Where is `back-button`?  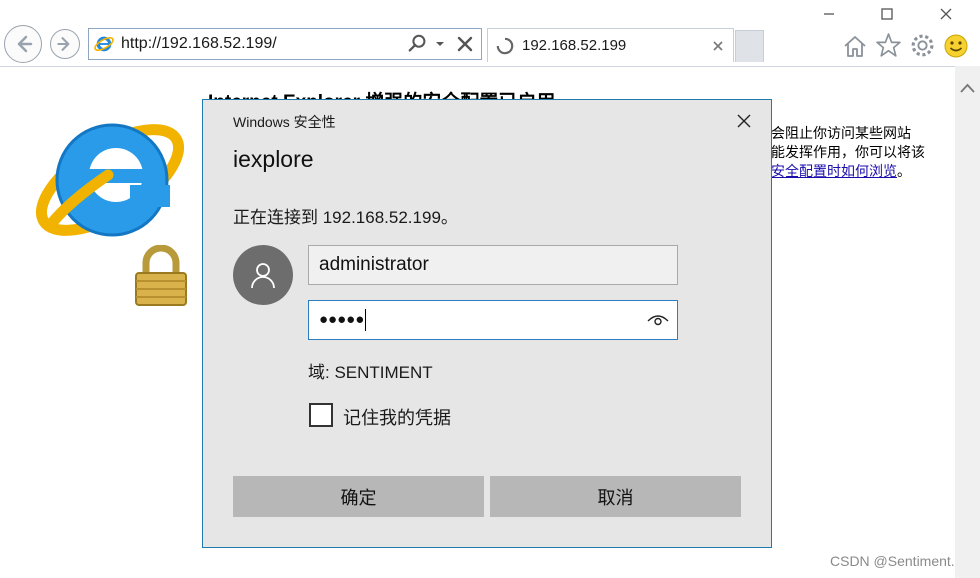 back-button is located at coordinates (23, 44).